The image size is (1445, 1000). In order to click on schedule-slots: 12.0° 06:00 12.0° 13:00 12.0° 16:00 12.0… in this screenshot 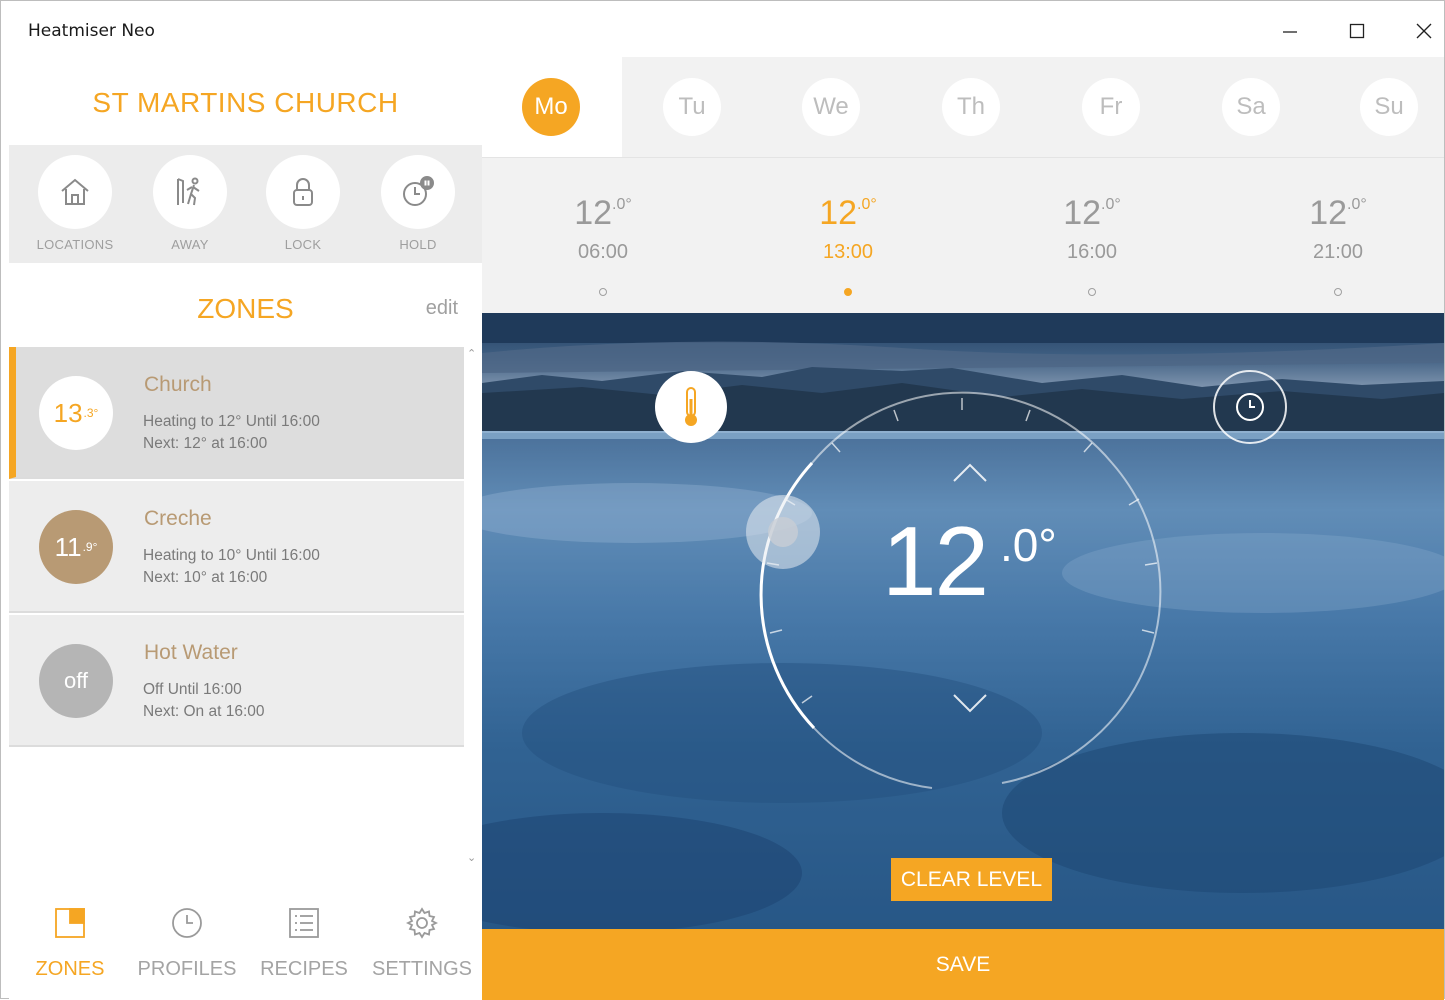, I will do `click(963, 235)`.